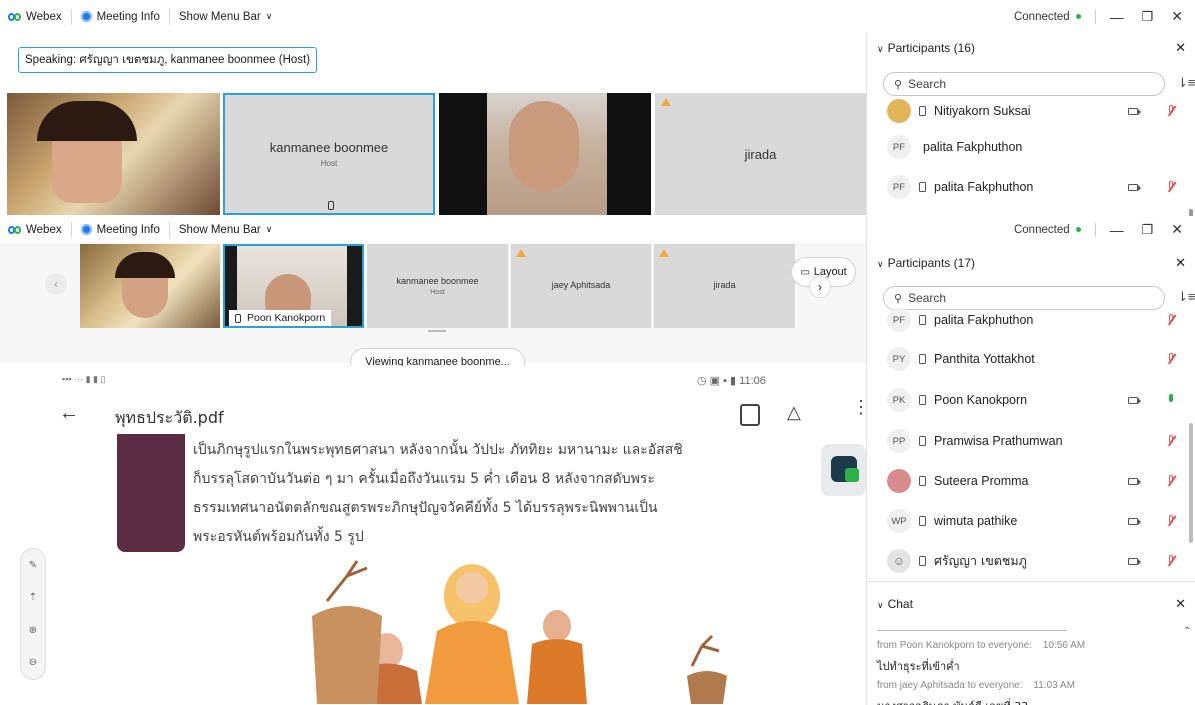 The image size is (1195, 705). What do you see at coordinates (1171, 400) in the screenshot?
I see `mic-on-icon` at bounding box center [1171, 400].